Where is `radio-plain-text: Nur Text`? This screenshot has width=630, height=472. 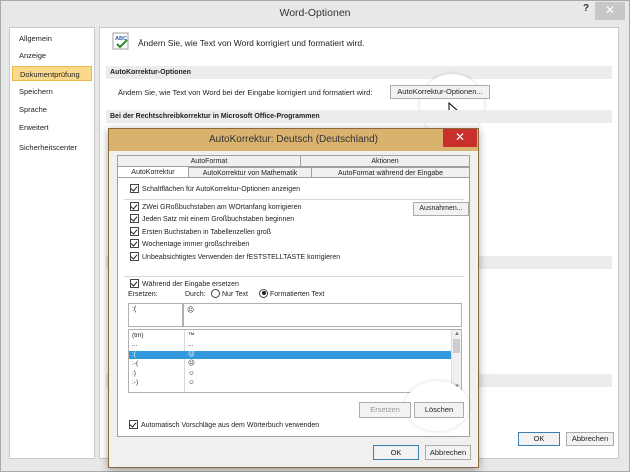 radio-plain-text: Nur Text is located at coordinates (229, 294).